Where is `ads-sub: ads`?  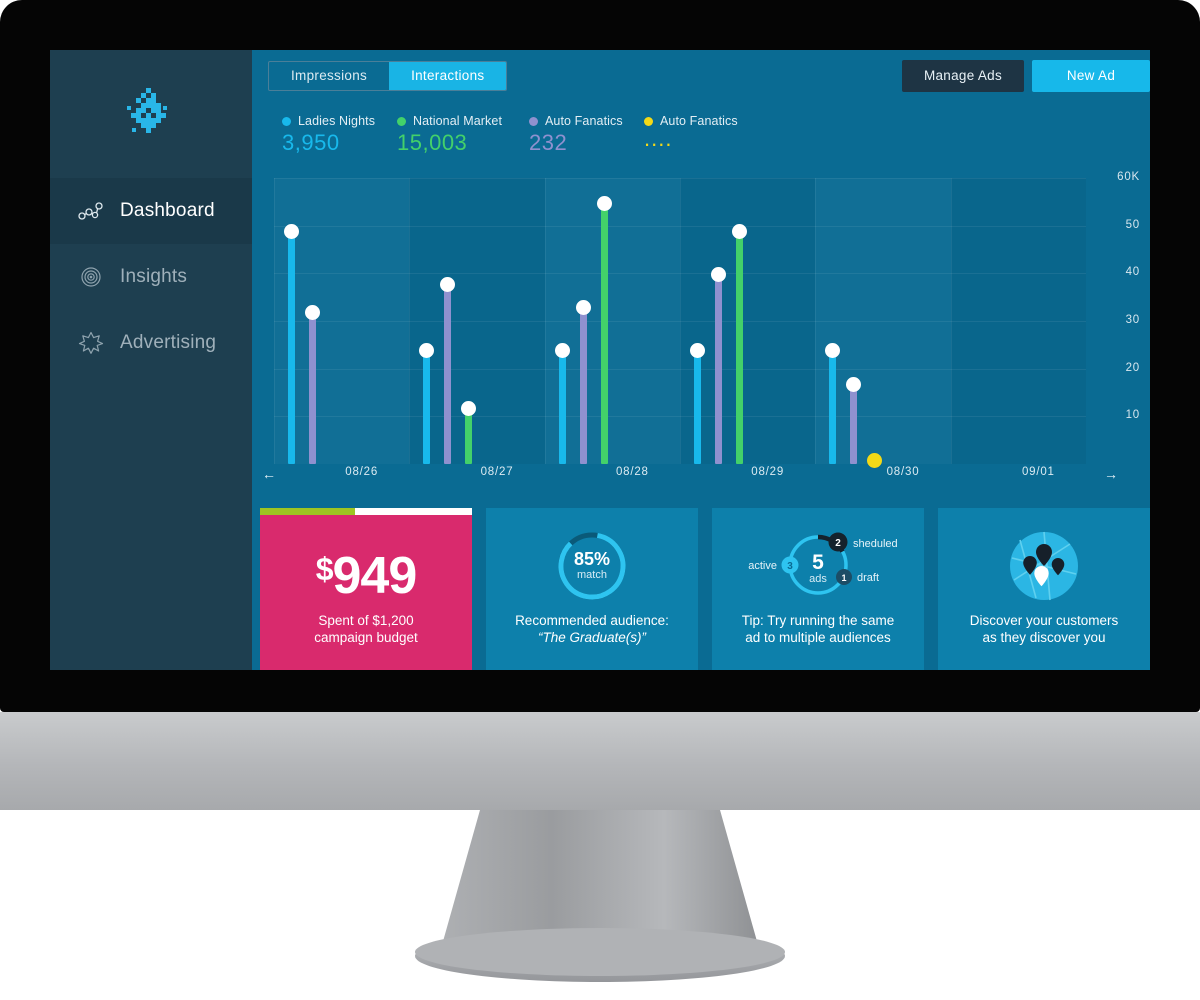 ads-sub: ads is located at coordinates (818, 579).